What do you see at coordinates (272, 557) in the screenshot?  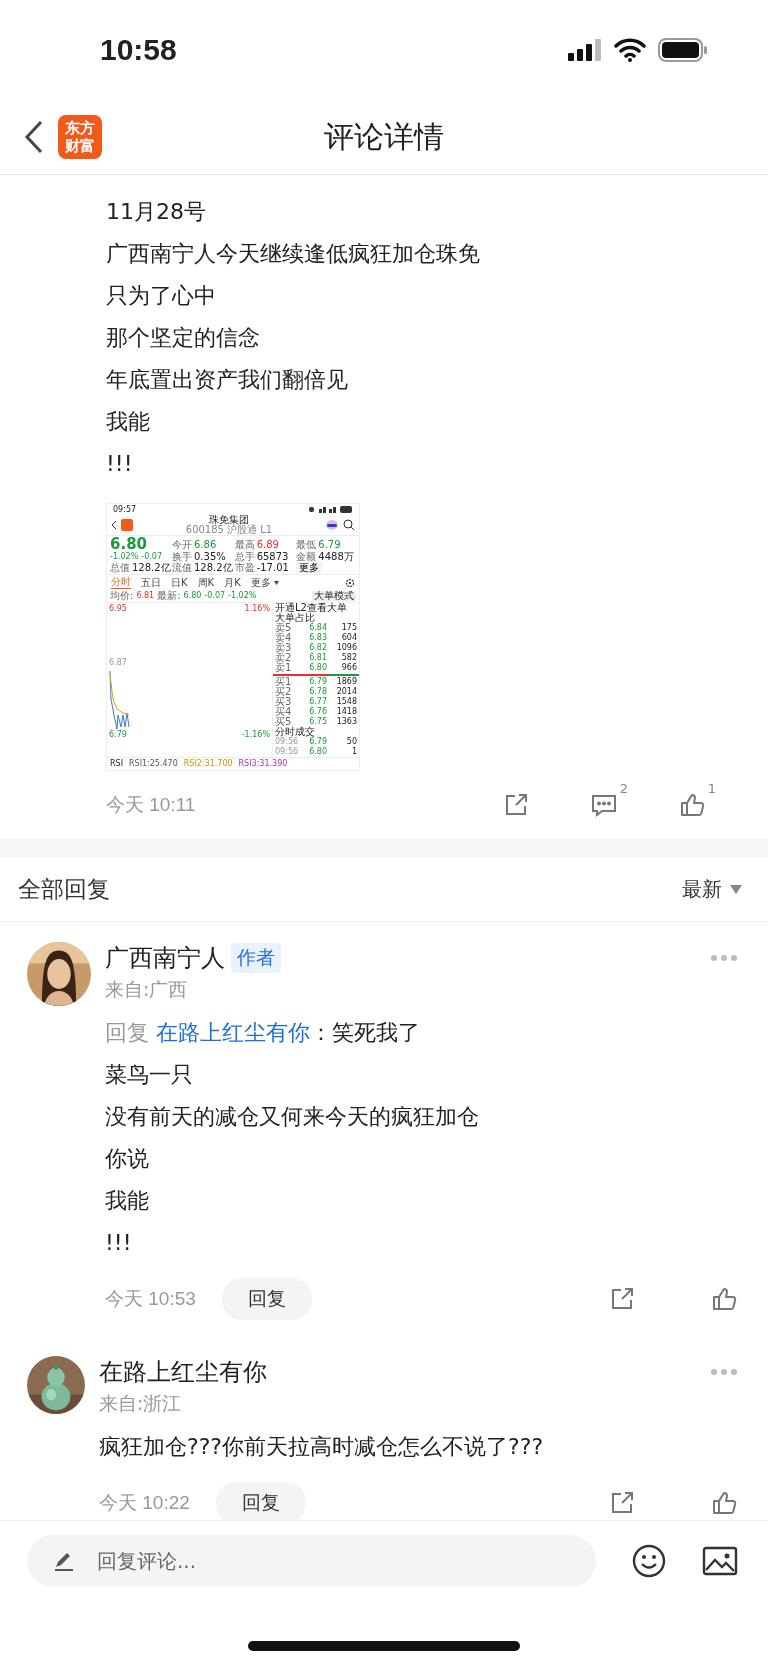 I see `stat-value: 65873` at bounding box center [272, 557].